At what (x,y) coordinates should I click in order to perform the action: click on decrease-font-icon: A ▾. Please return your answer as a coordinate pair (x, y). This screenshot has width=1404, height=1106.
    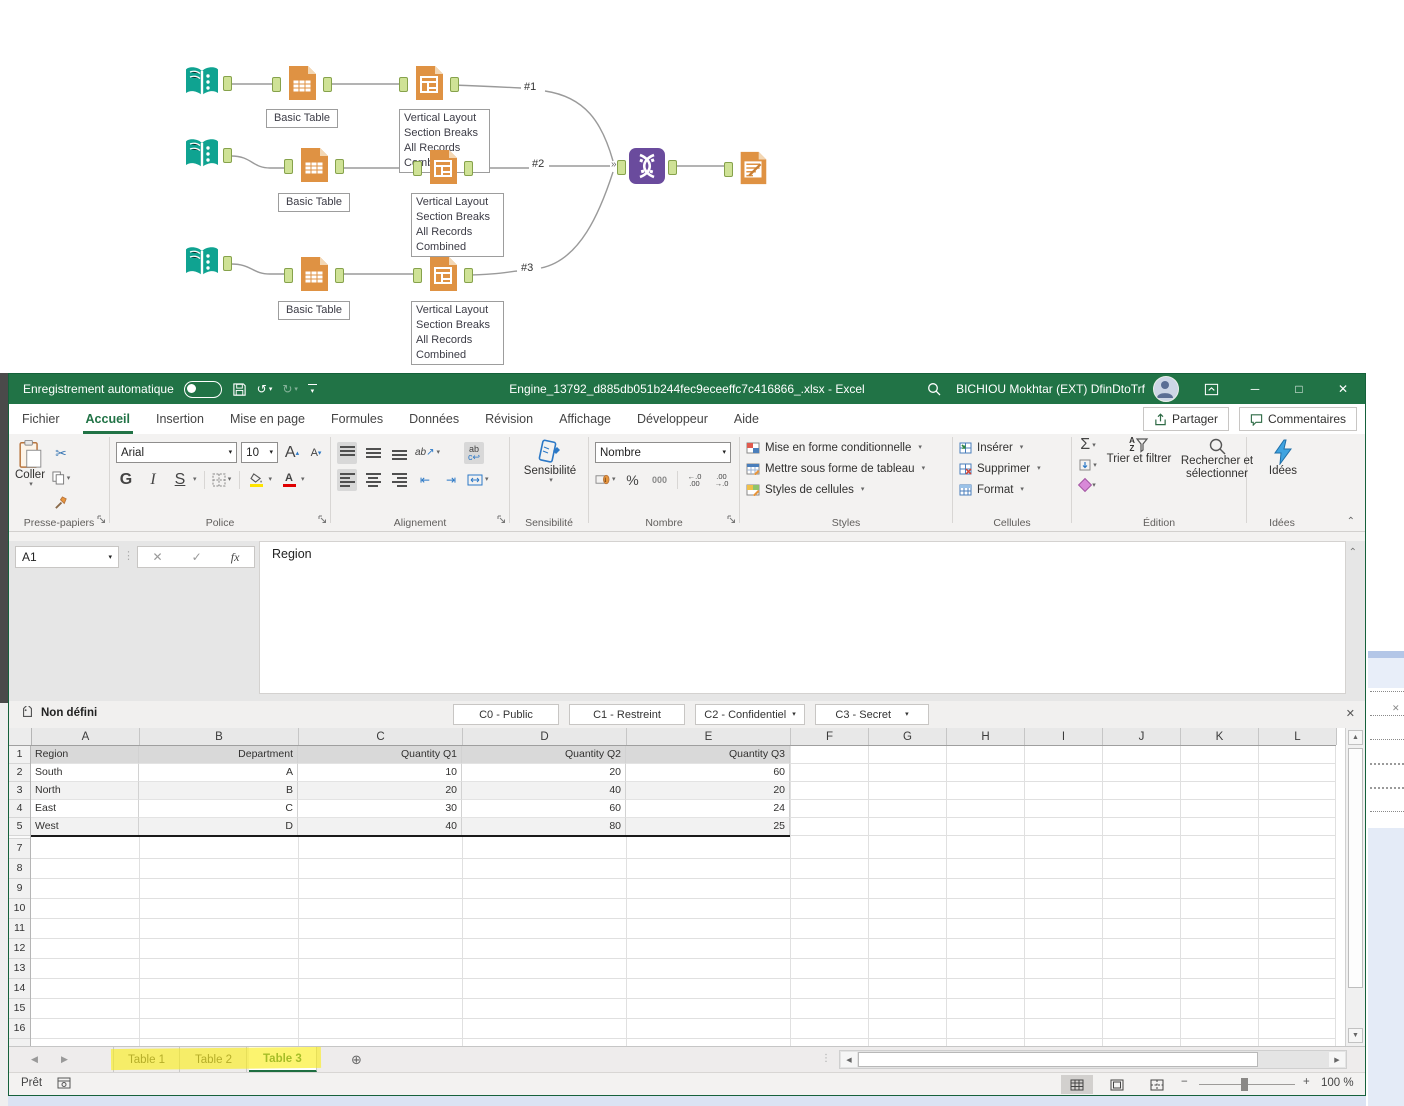
    Looking at the image, I should click on (316, 453).